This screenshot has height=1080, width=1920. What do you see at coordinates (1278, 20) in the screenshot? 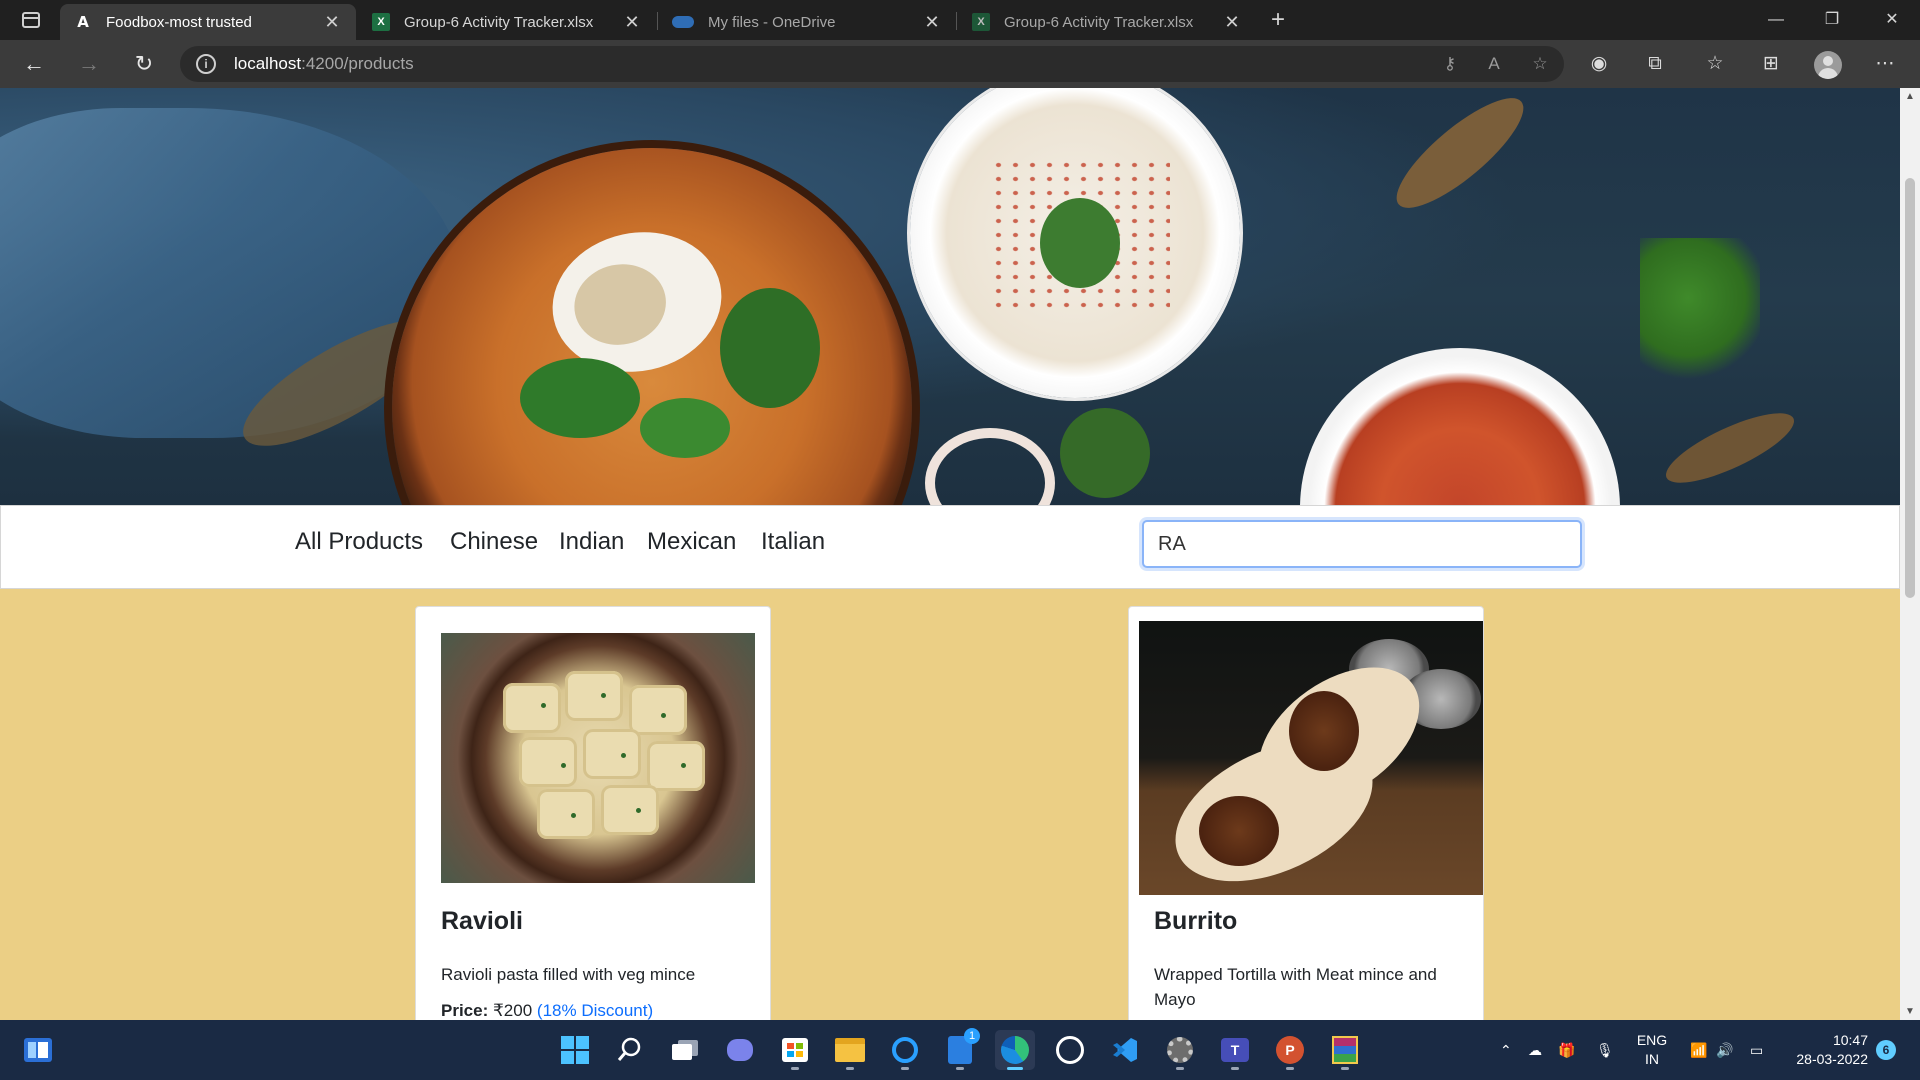
I see `new-tab-button: +` at bounding box center [1278, 20].